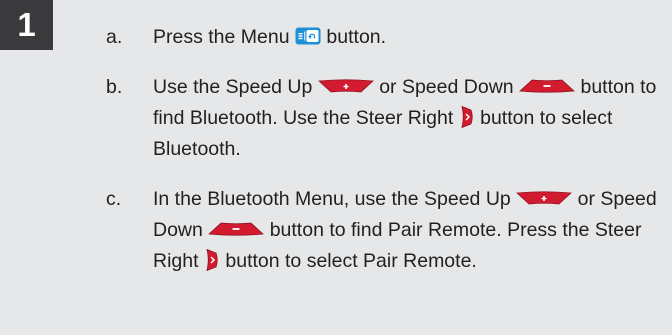 The height and width of the screenshot is (335, 672). What do you see at coordinates (114, 199) in the screenshot?
I see `item-letter: c.` at bounding box center [114, 199].